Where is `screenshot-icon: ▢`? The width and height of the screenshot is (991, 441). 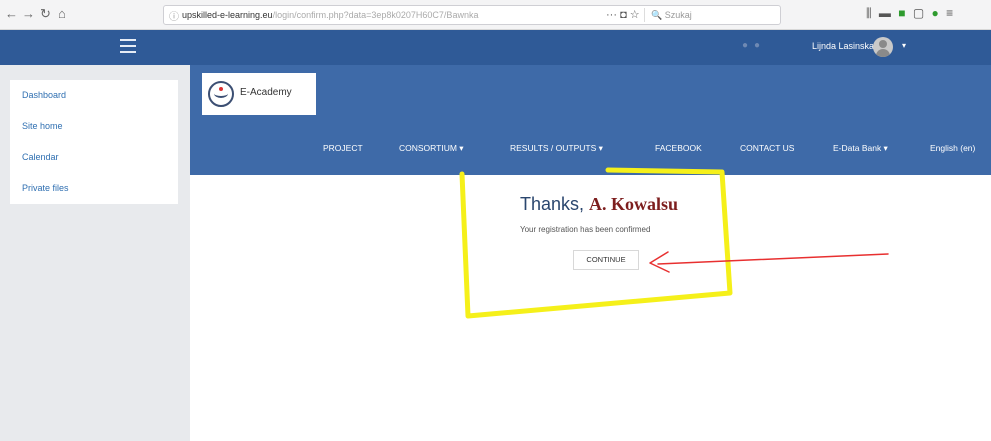 screenshot-icon: ▢ is located at coordinates (918, 13).